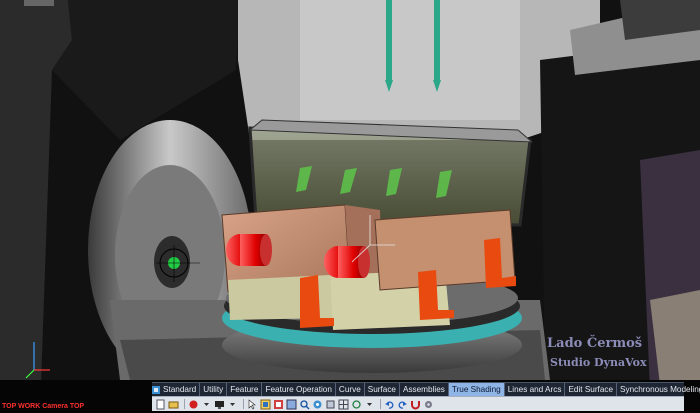  I want to click on tab-lines-and-arcs: Lines and Arcs, so click(535, 389).